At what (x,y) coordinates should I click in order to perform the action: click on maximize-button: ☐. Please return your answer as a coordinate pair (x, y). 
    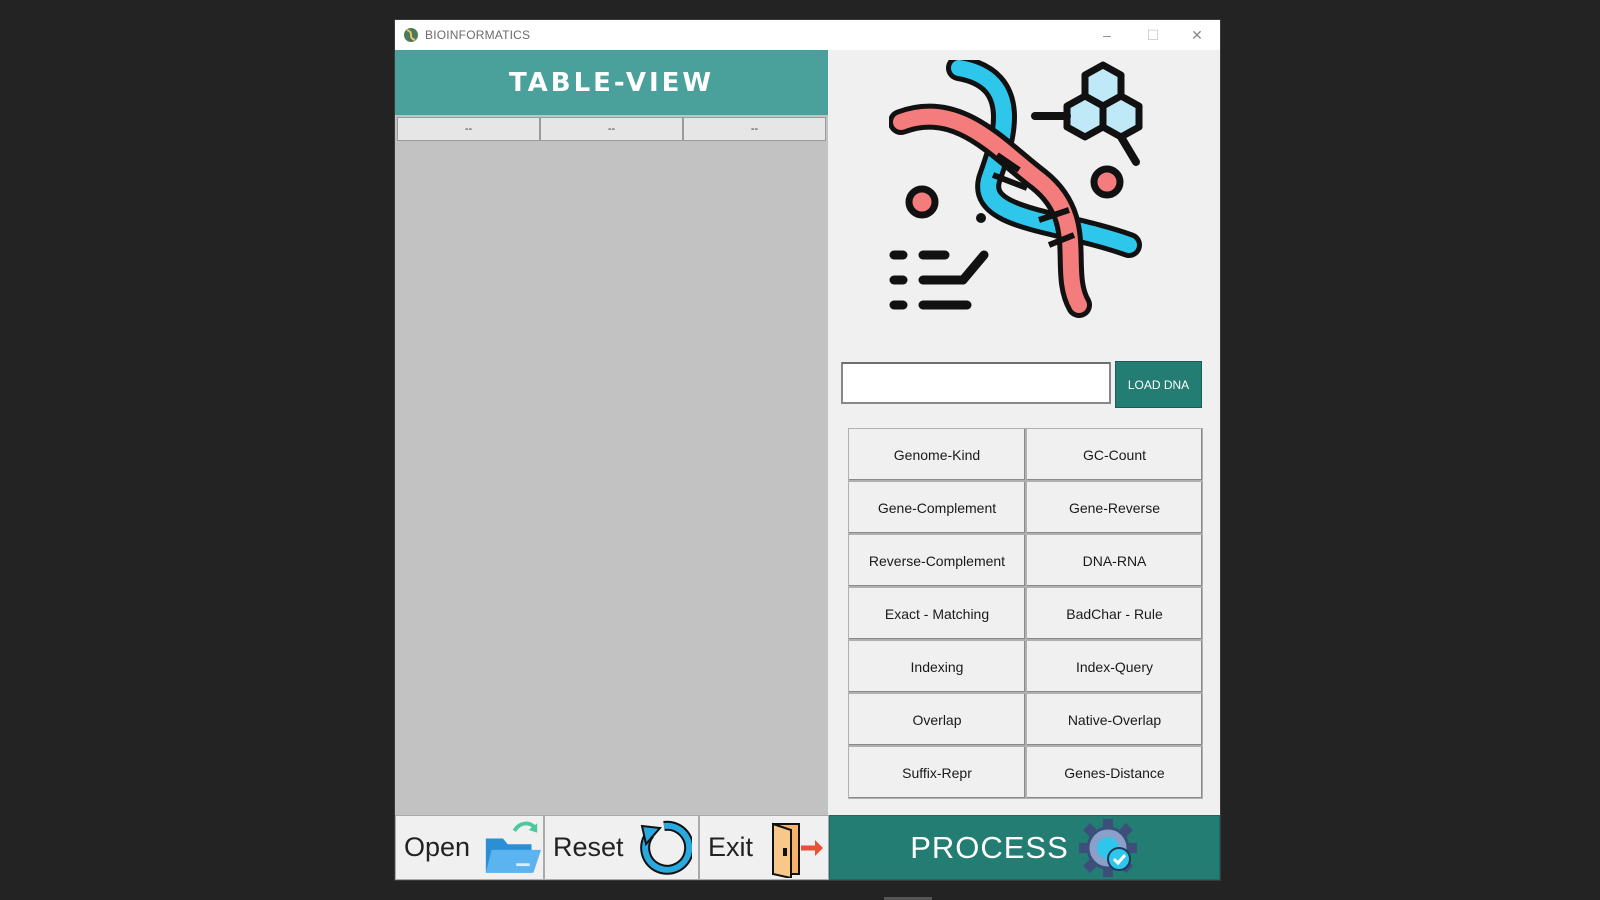
    Looking at the image, I should click on (1153, 35).